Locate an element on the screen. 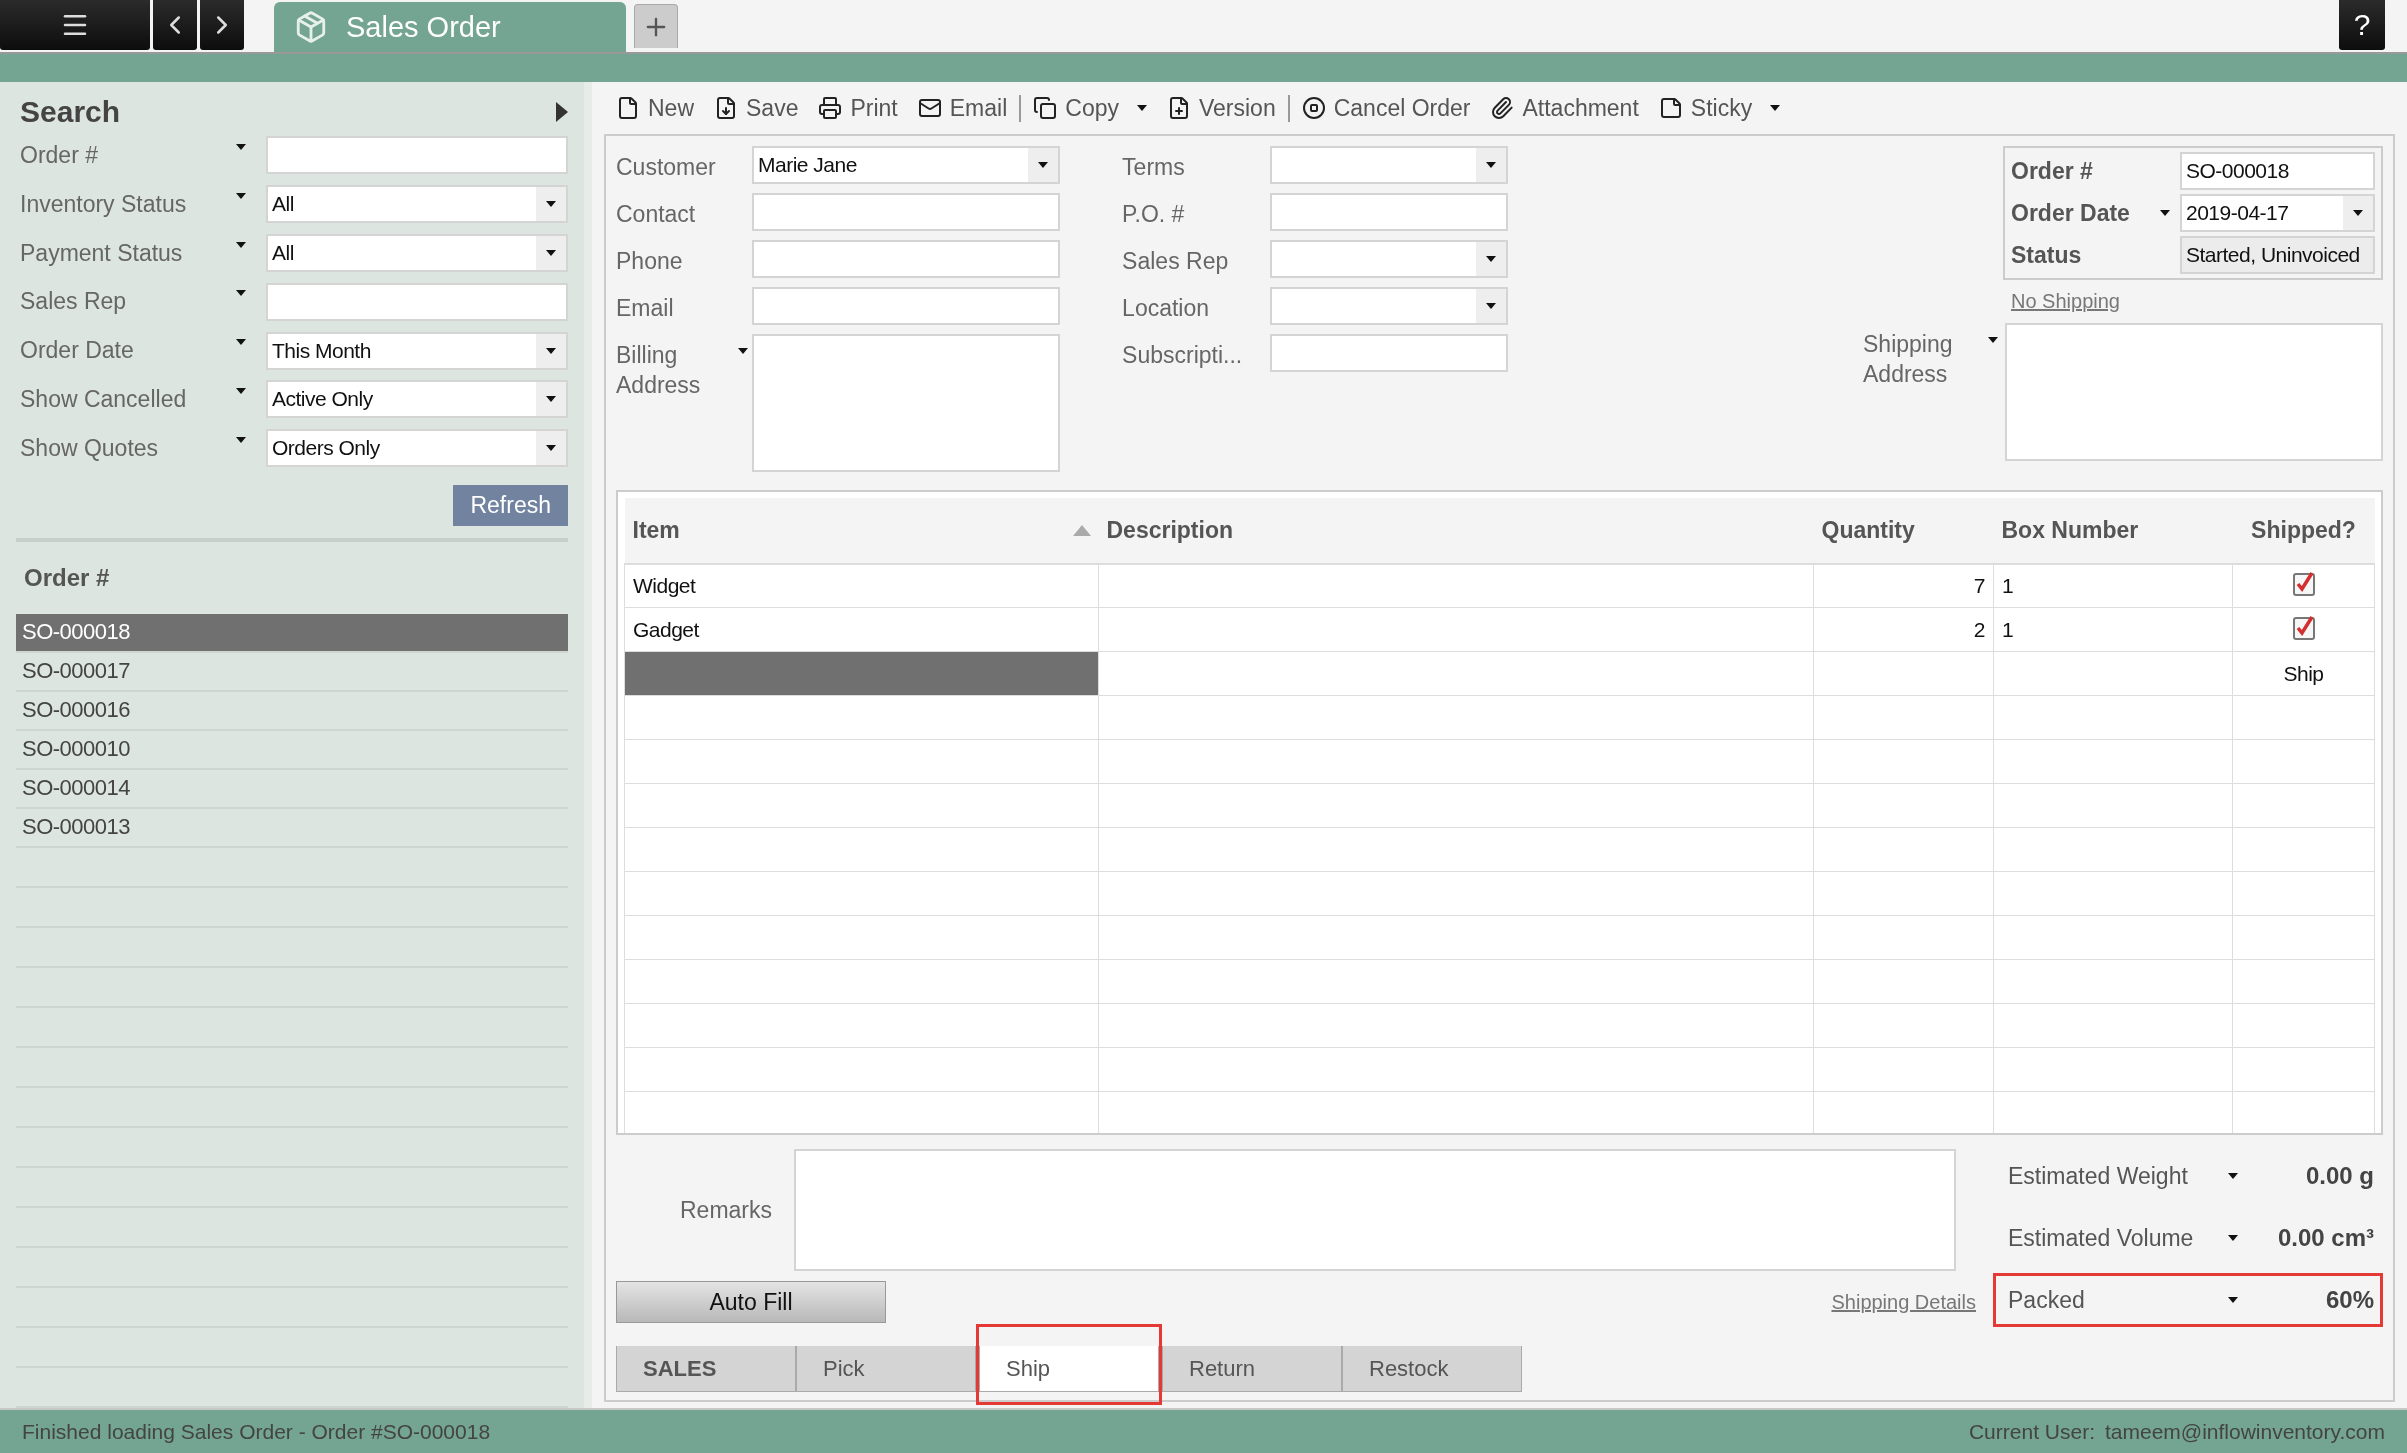 The width and height of the screenshot is (2407, 1453). column-header: Description is located at coordinates (1456, 530).